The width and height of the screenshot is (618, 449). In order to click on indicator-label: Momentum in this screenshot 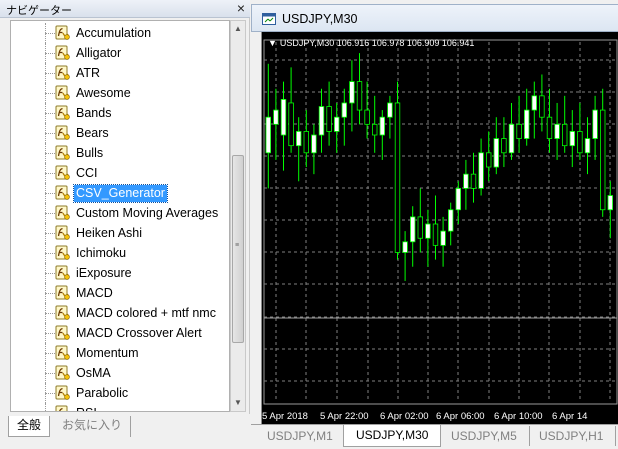, I will do `click(107, 353)`.